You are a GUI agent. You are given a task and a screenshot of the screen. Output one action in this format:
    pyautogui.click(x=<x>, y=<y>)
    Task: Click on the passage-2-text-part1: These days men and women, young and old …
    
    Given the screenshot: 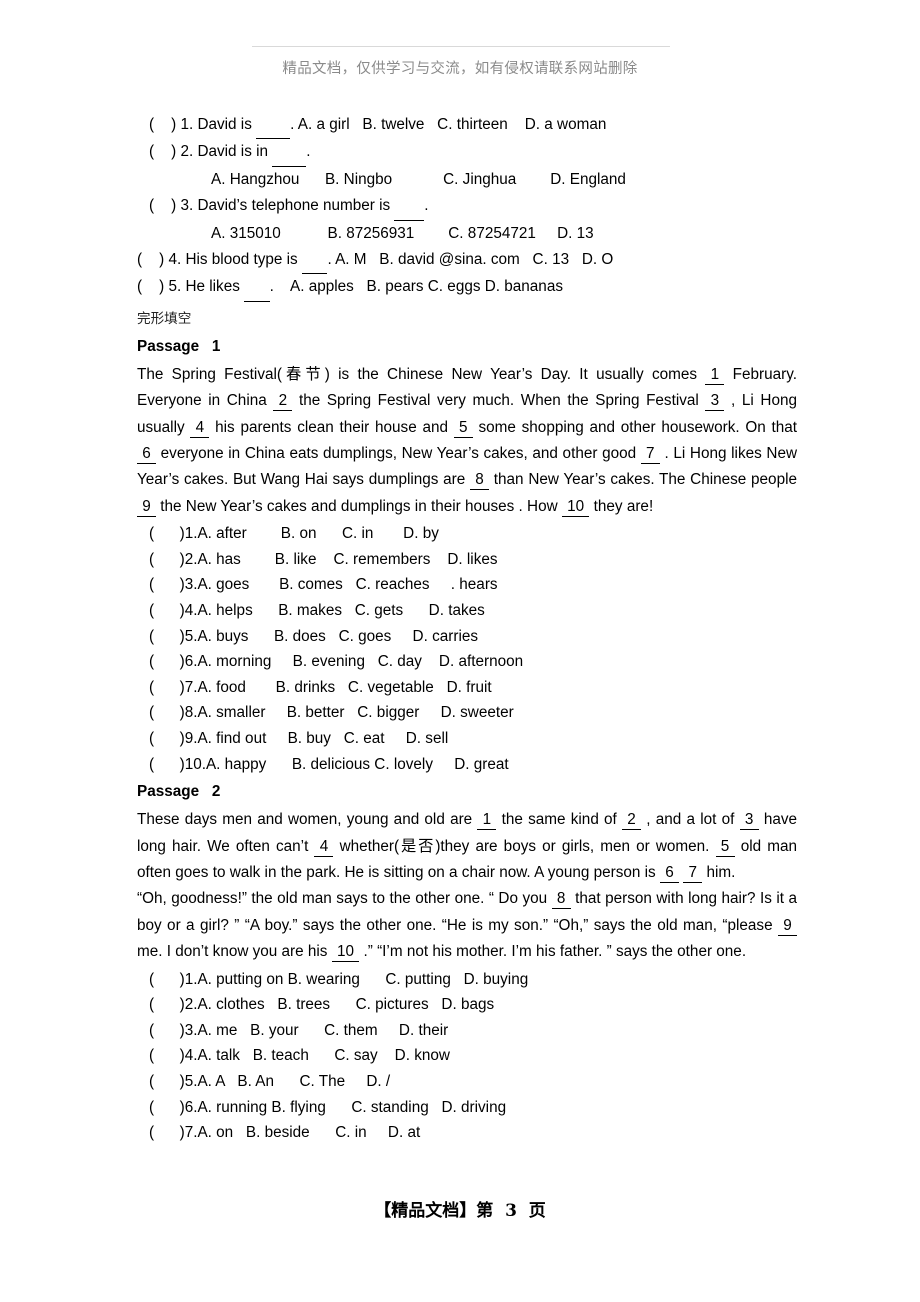 What is the action you would take?
    pyautogui.click(x=467, y=847)
    